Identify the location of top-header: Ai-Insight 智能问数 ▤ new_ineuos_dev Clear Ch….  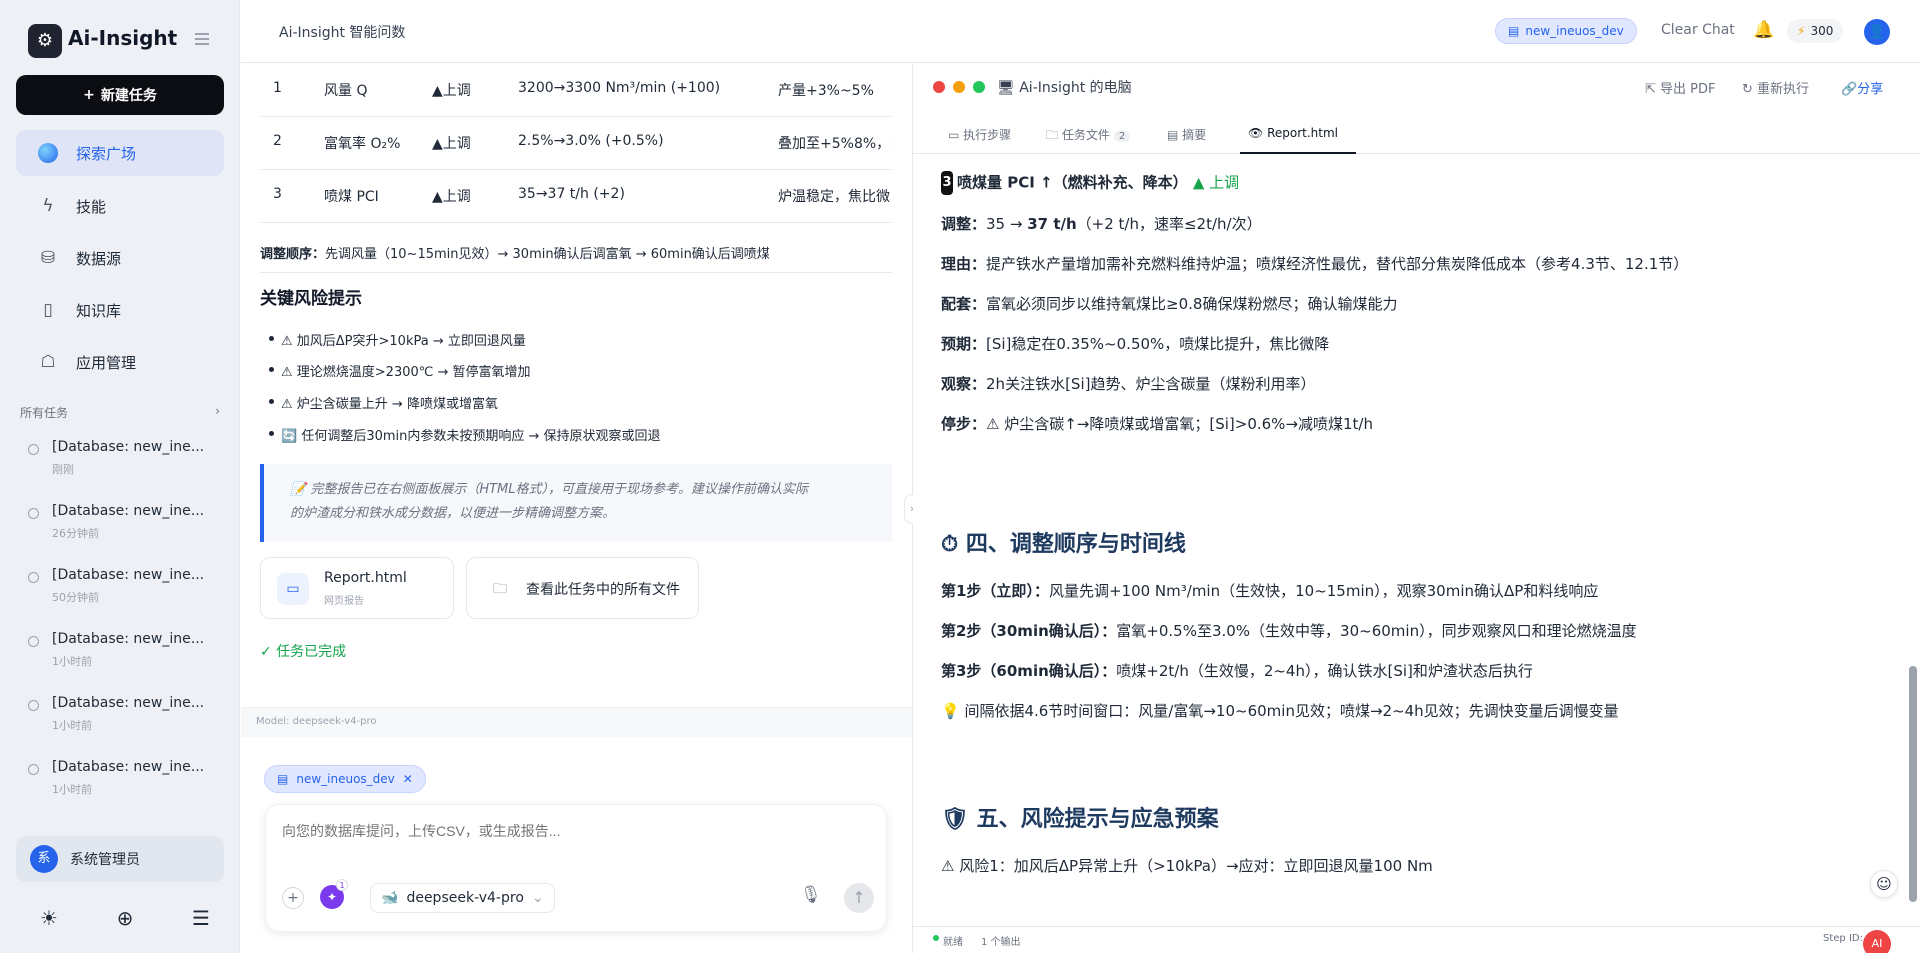
(1080, 31).